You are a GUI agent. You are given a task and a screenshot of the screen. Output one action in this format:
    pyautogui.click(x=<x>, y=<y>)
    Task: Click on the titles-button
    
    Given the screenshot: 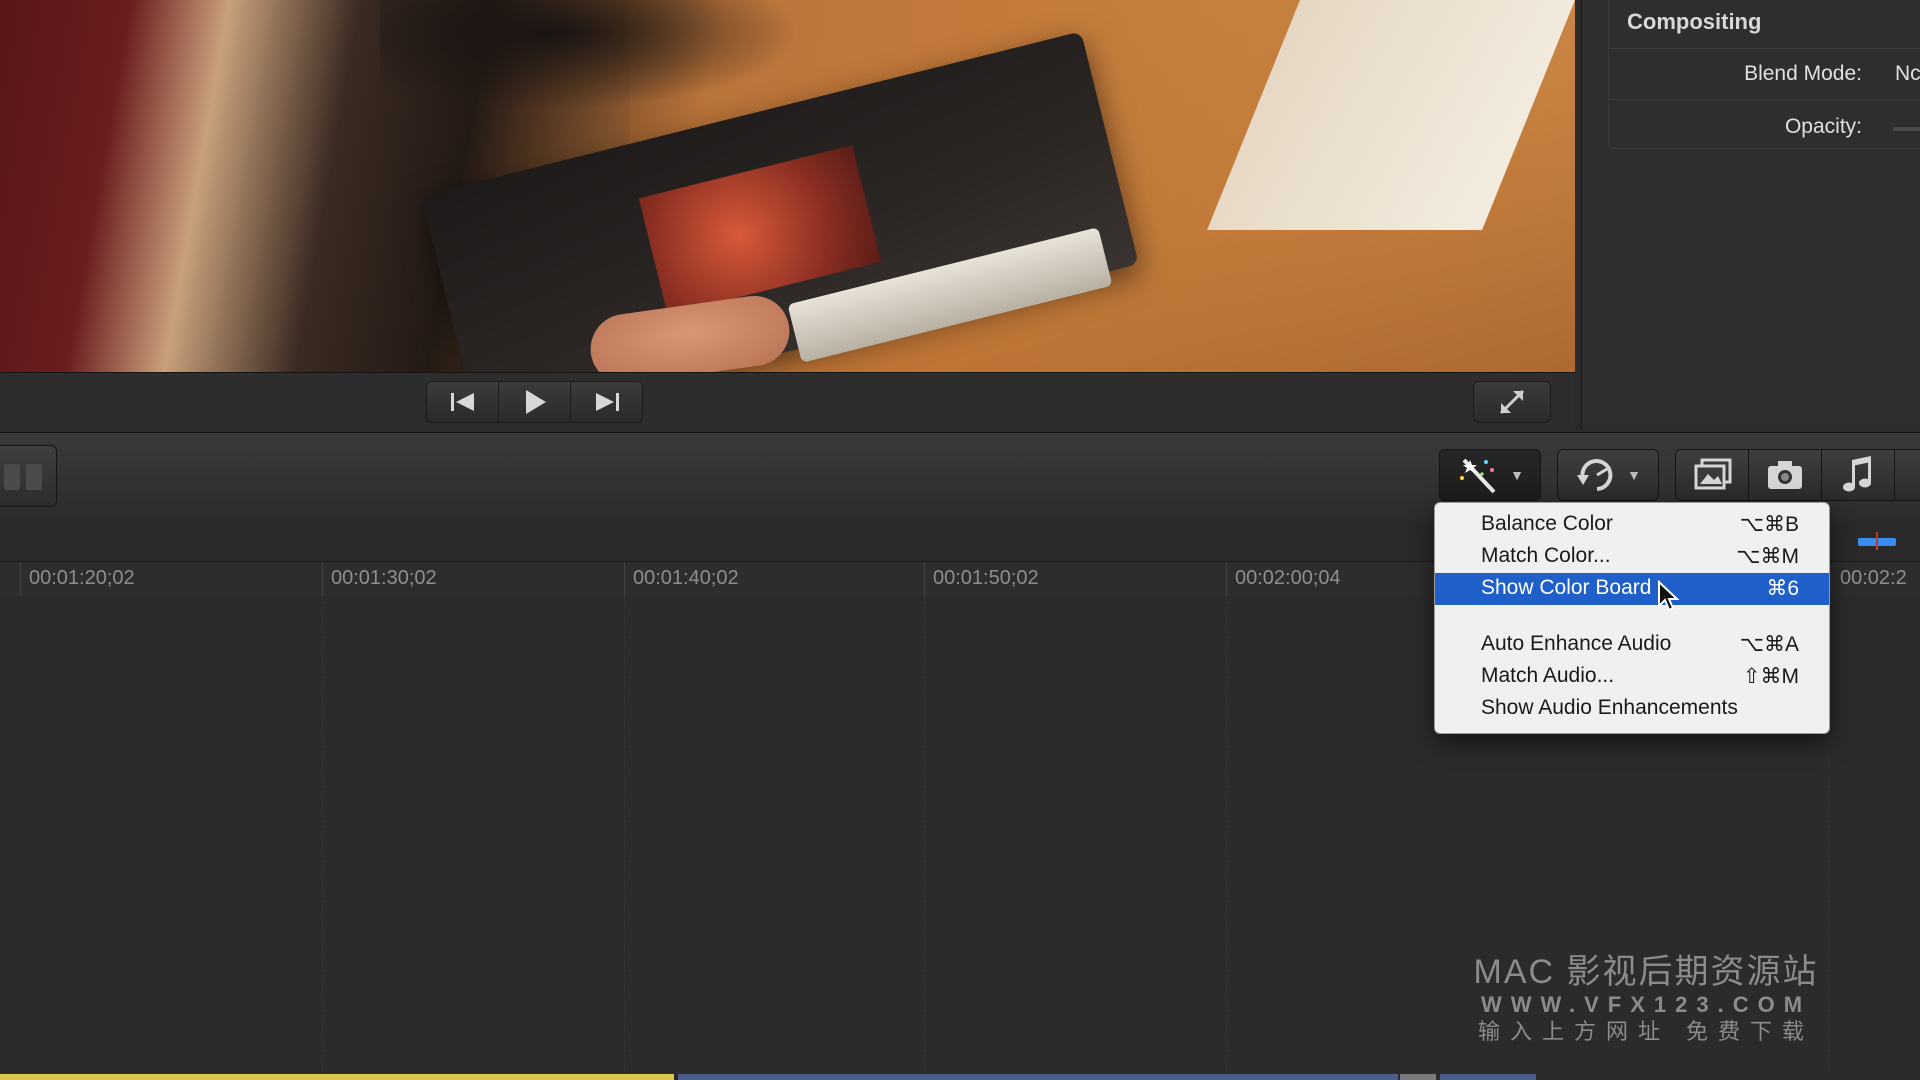 What is the action you would take?
    pyautogui.click(x=1907, y=475)
    